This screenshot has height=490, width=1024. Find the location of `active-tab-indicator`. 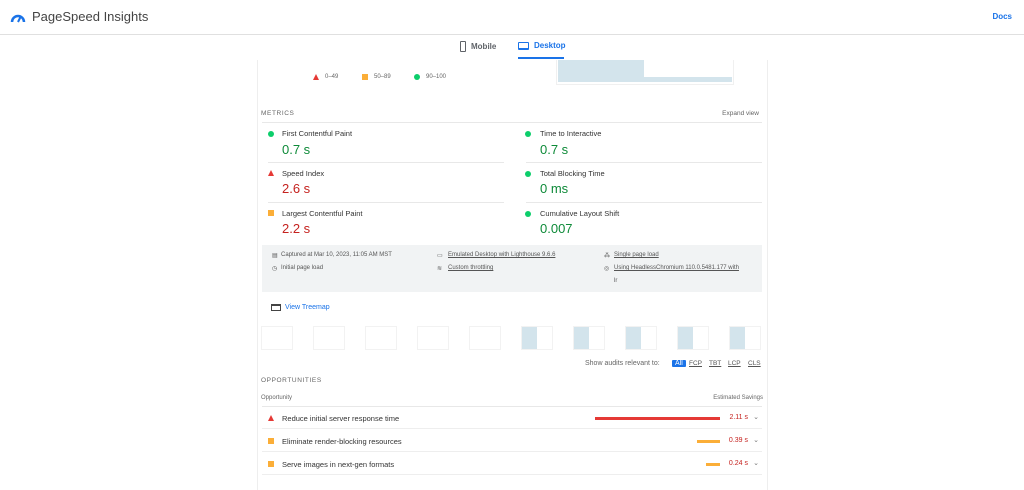

active-tab-indicator is located at coordinates (541, 58).